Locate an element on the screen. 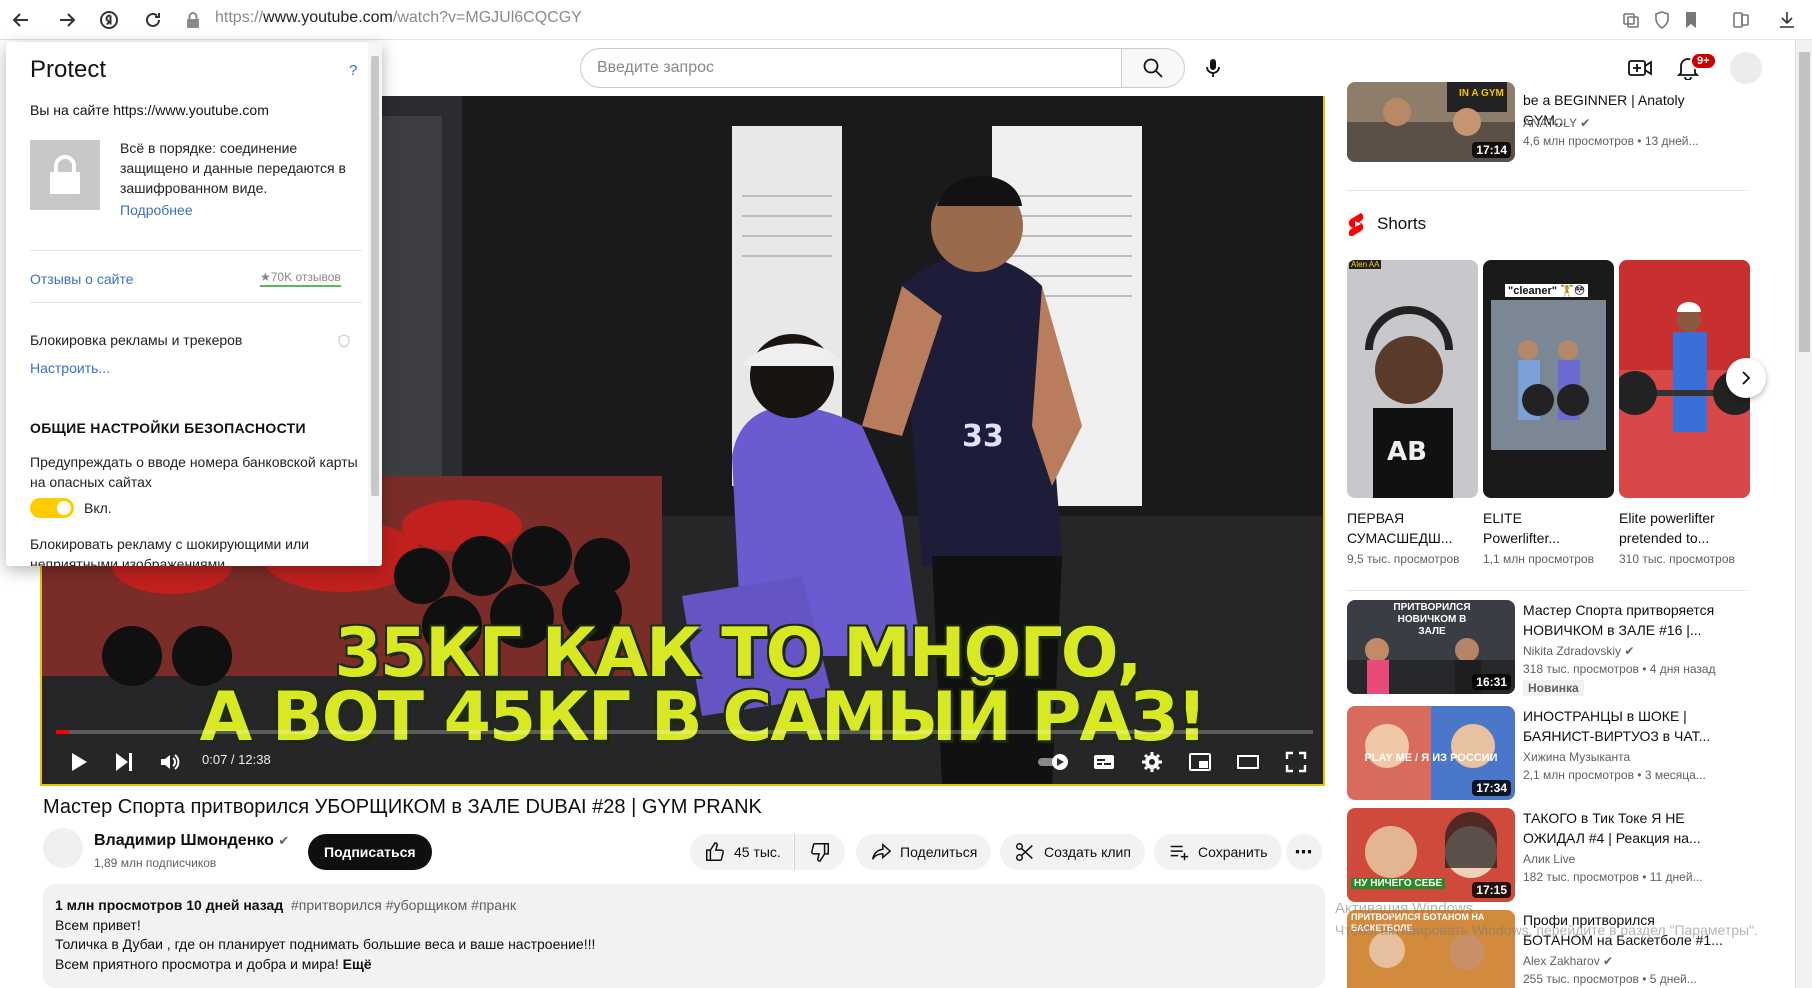  site-reviews-link: Отзывы о сайте is located at coordinates (82, 279).